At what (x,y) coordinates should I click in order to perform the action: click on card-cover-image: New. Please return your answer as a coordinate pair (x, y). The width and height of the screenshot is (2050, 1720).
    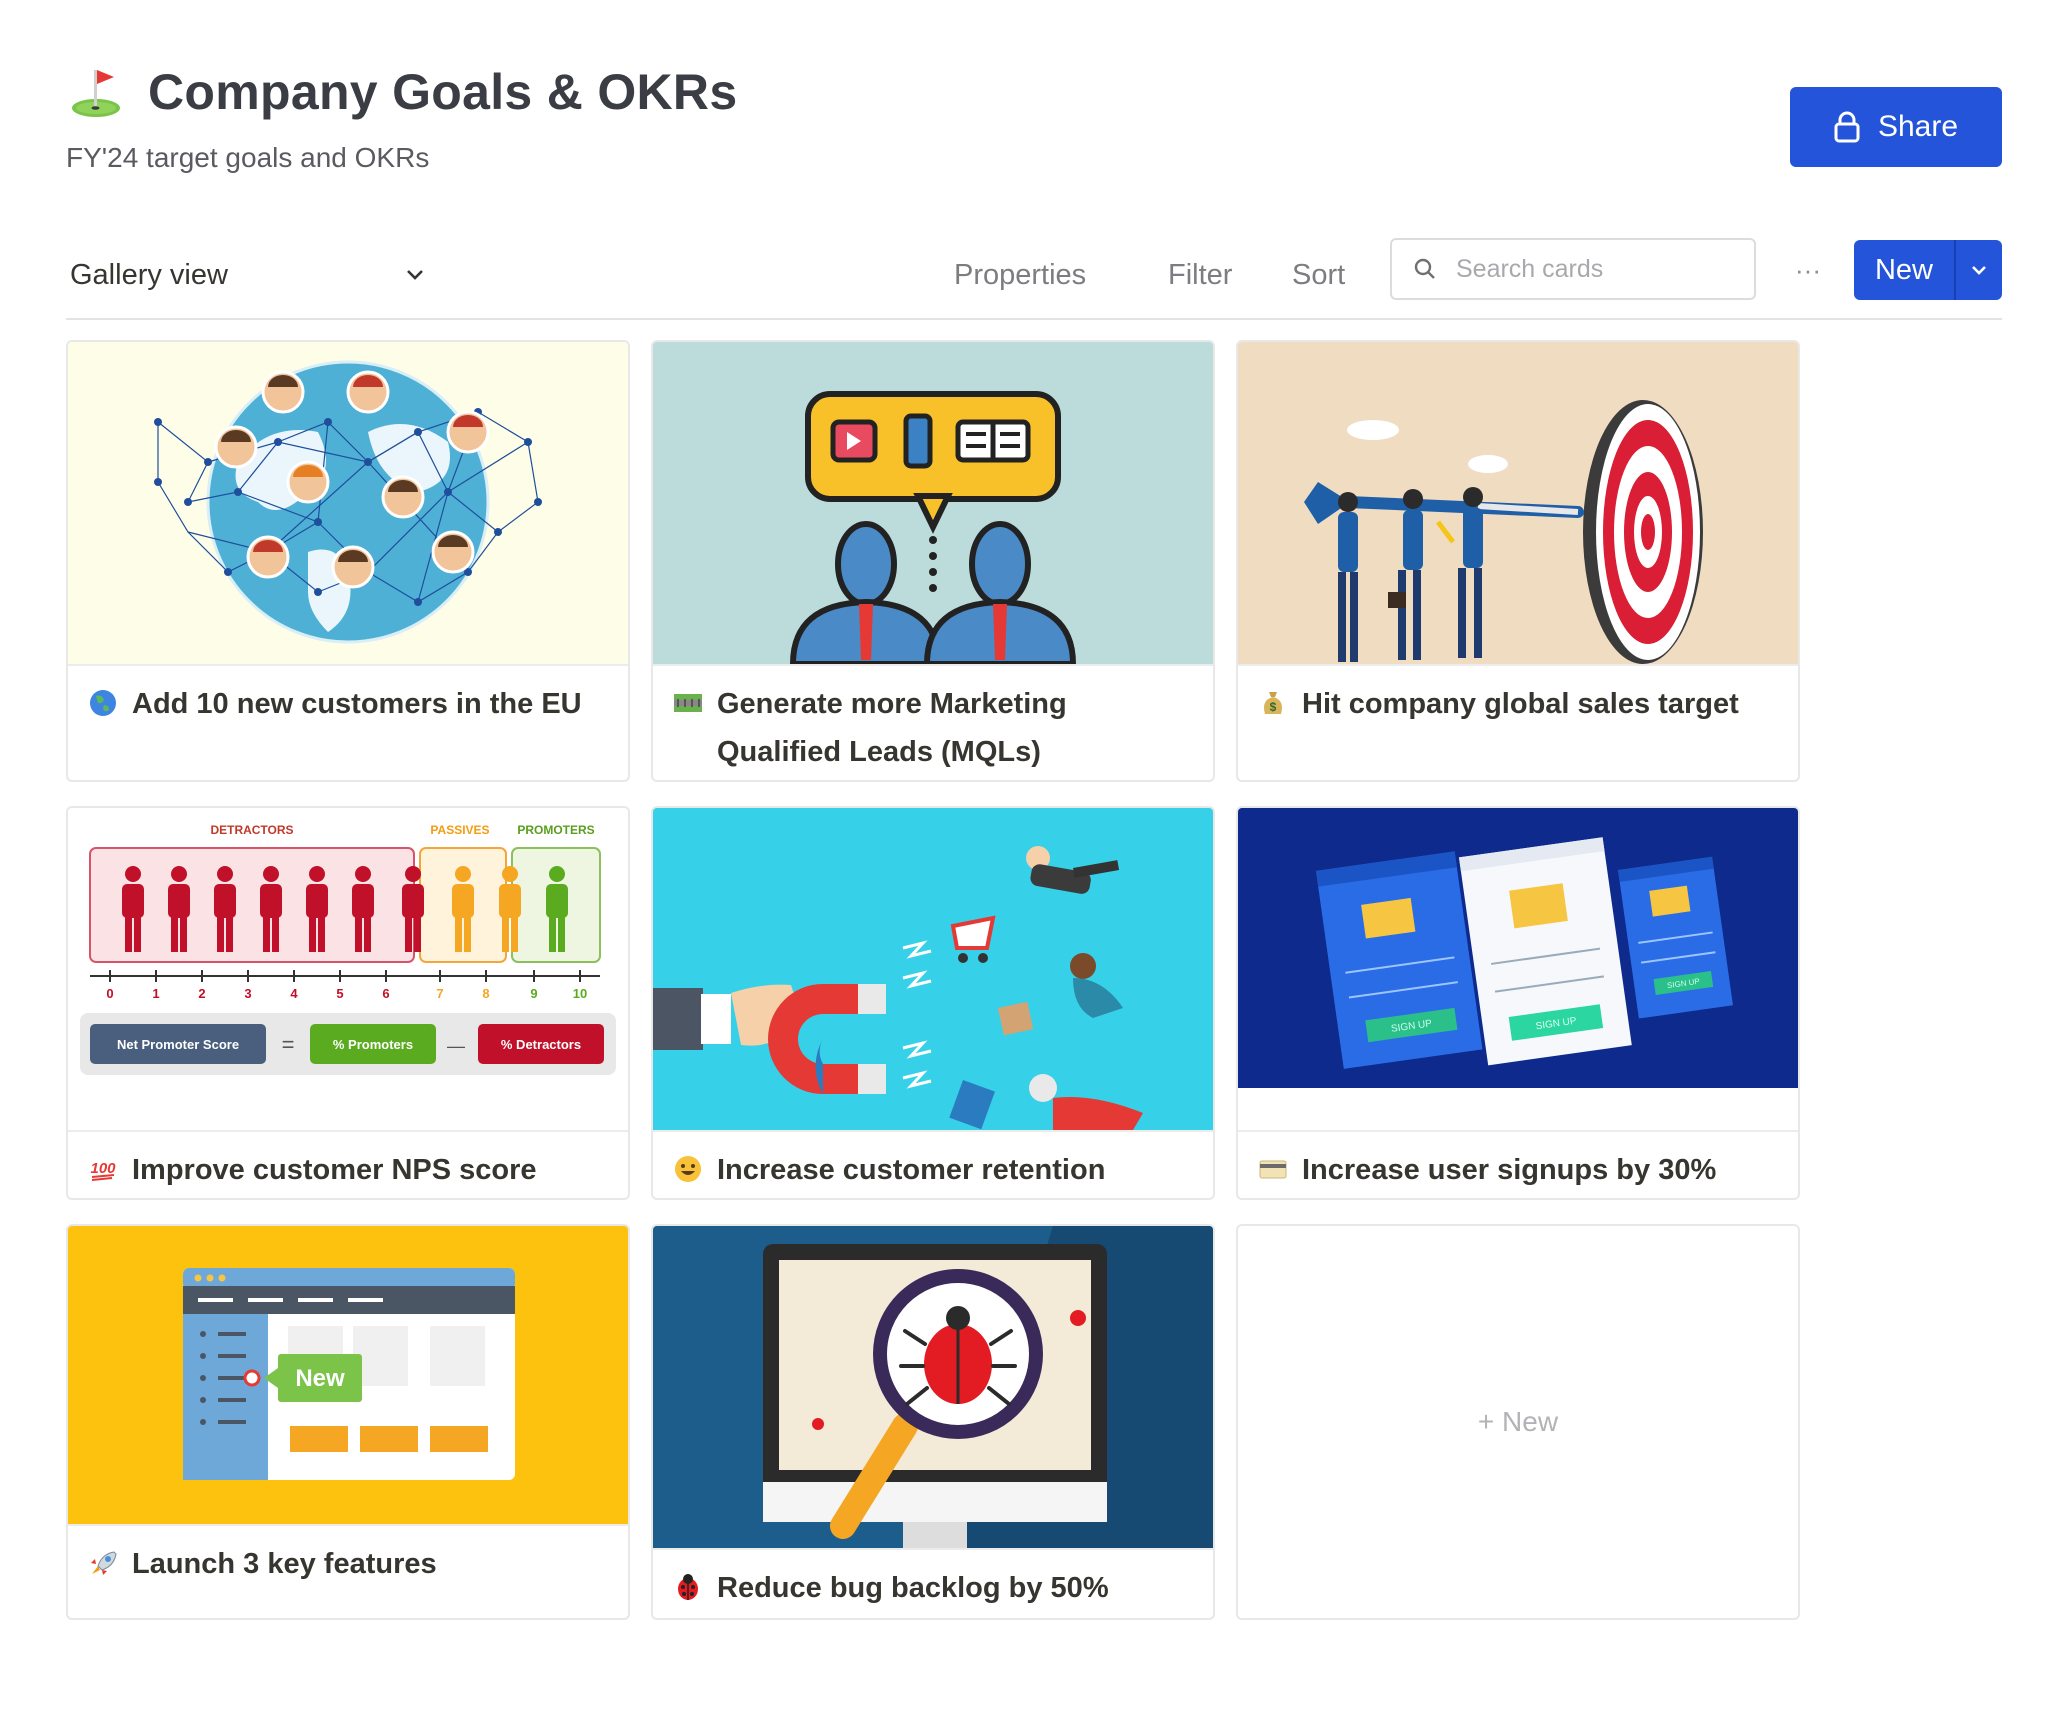
    Looking at the image, I should click on (348, 1376).